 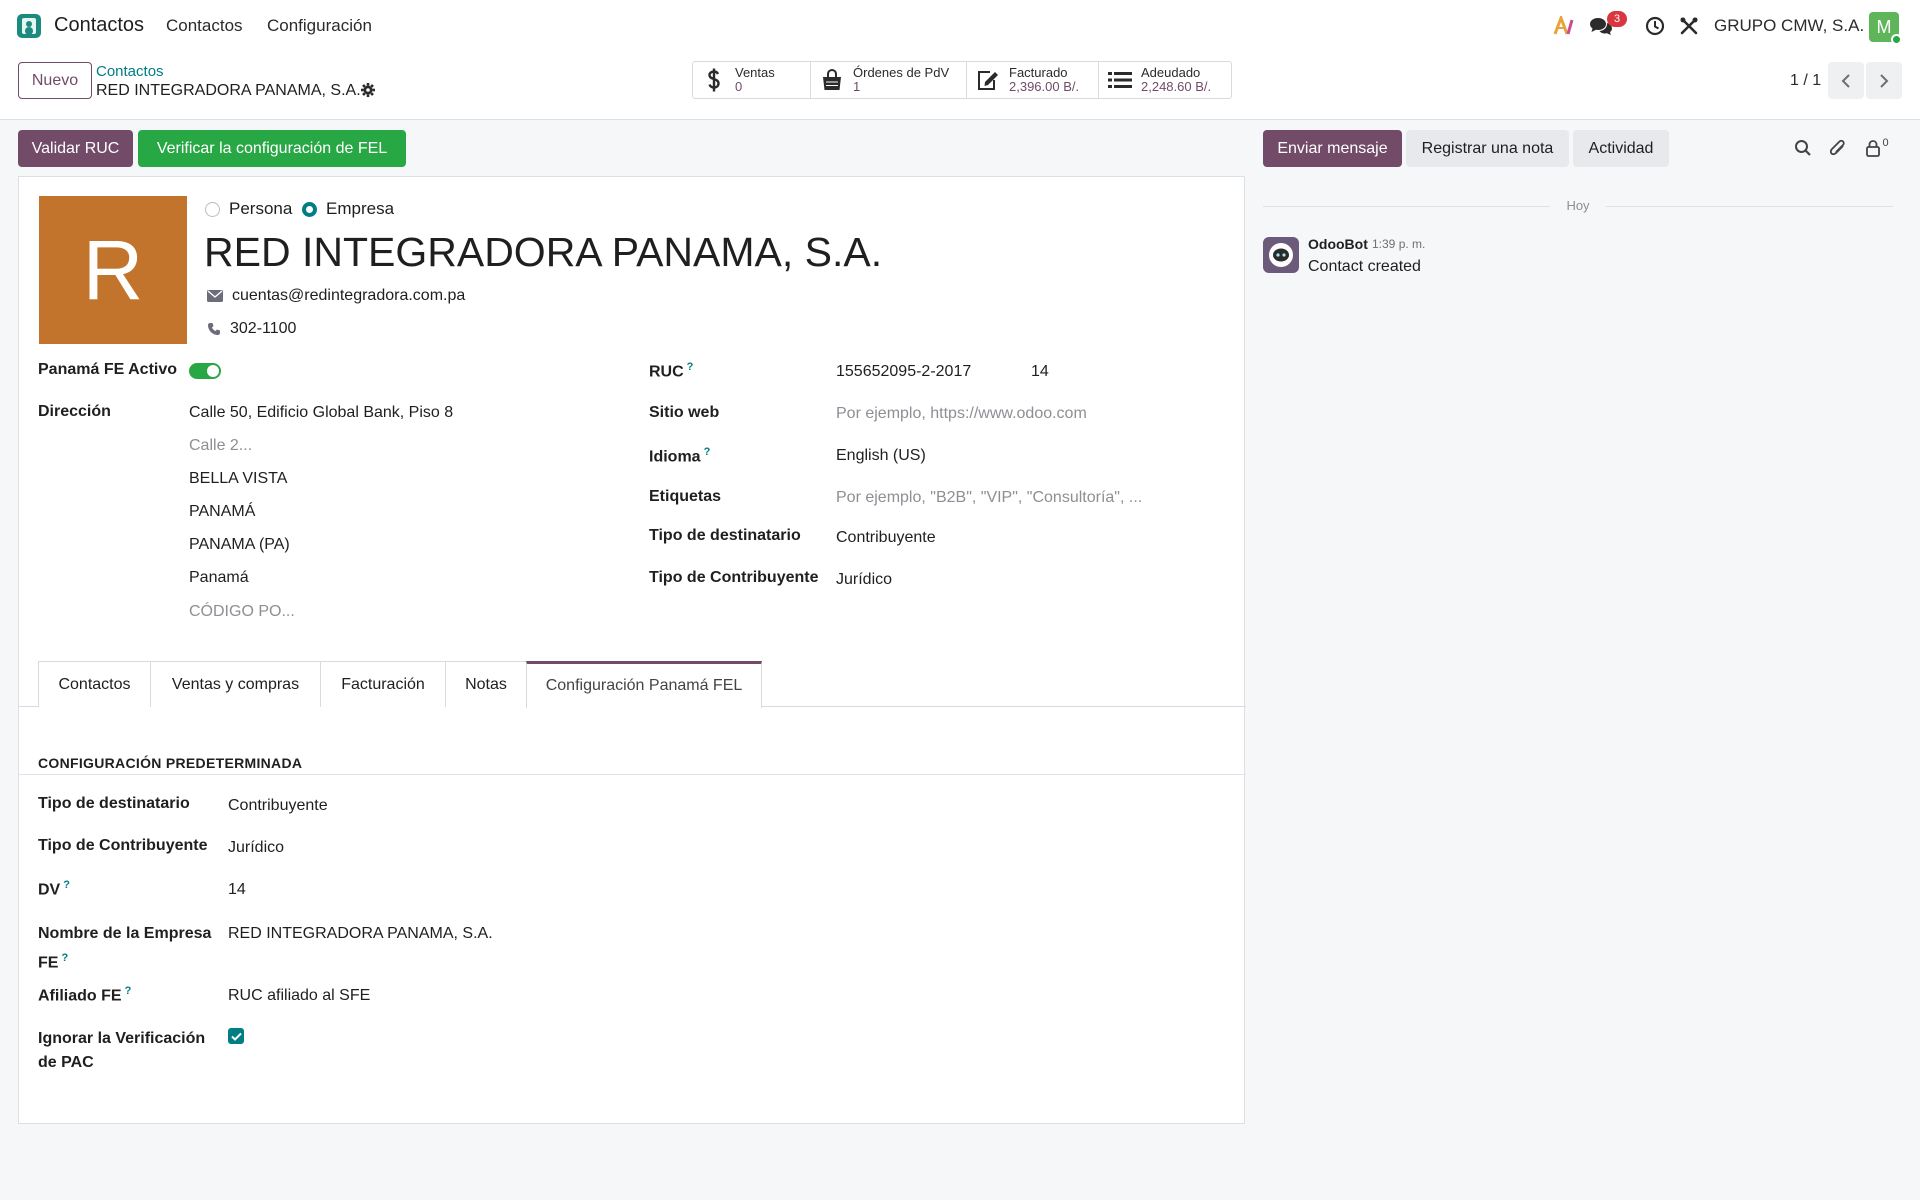 What do you see at coordinates (212, 209) in the screenshot?
I see `radio-circle` at bounding box center [212, 209].